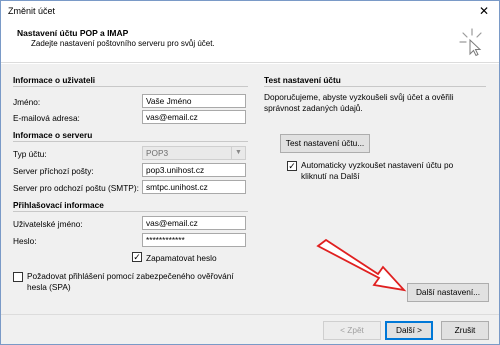 This screenshot has width=500, height=345. Describe the element at coordinates (194, 187) in the screenshot. I see `outgoing-server-field: smtpc.unihost.cz` at that location.